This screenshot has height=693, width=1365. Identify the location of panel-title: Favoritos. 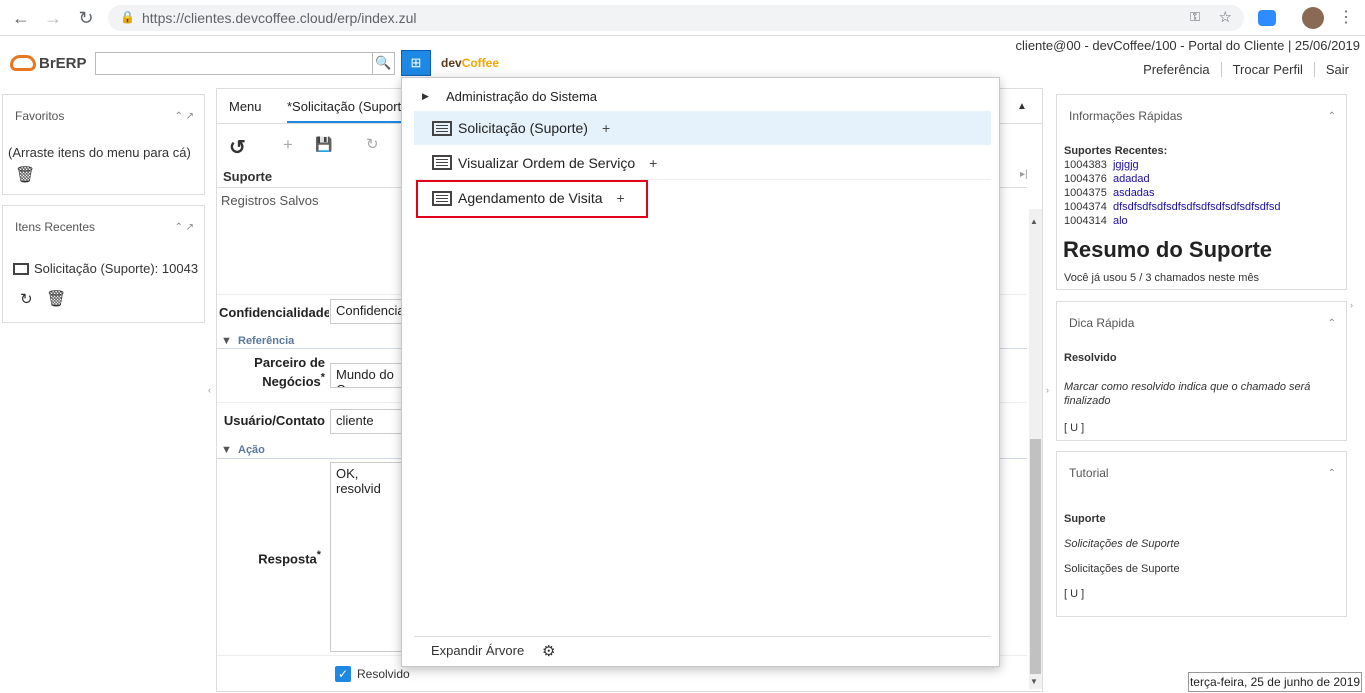
(40, 116).